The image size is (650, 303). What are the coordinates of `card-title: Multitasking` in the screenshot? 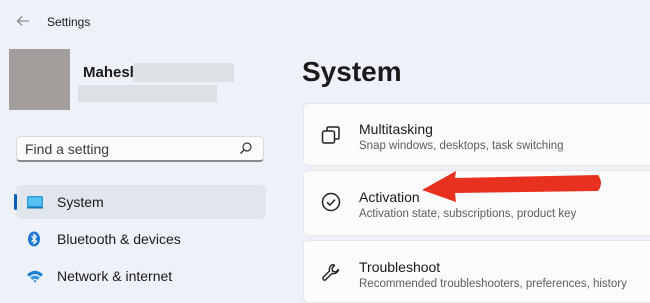 It's located at (396, 129).